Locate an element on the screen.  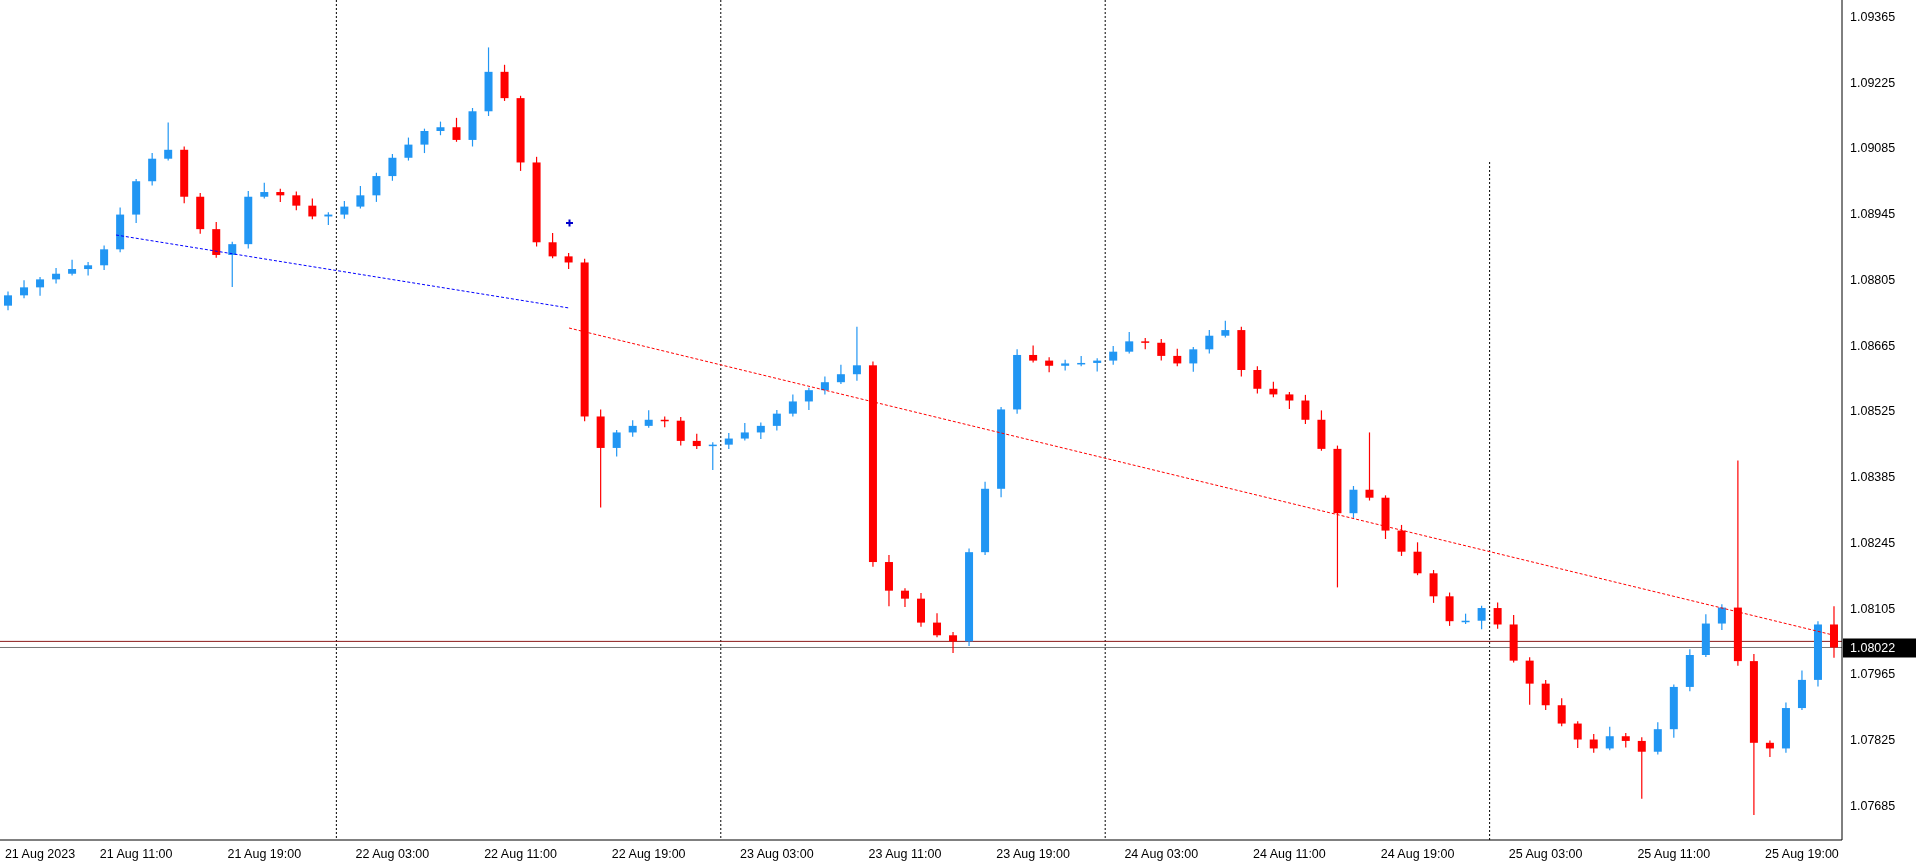
time-label: 22 Aug 11:00 is located at coordinates (520, 854).